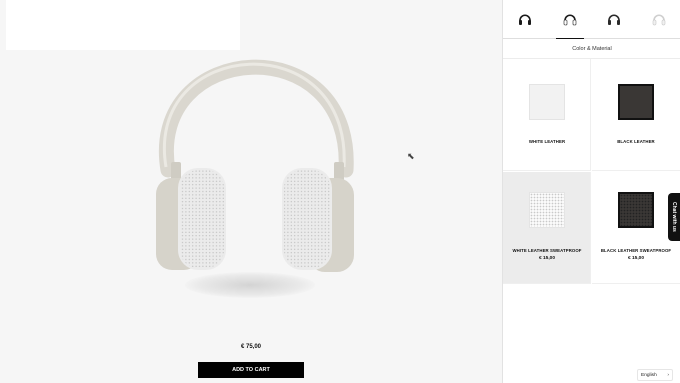 This screenshot has height=383, width=680. What do you see at coordinates (251, 347) in the screenshot?
I see `product-price: € 75,00` at bounding box center [251, 347].